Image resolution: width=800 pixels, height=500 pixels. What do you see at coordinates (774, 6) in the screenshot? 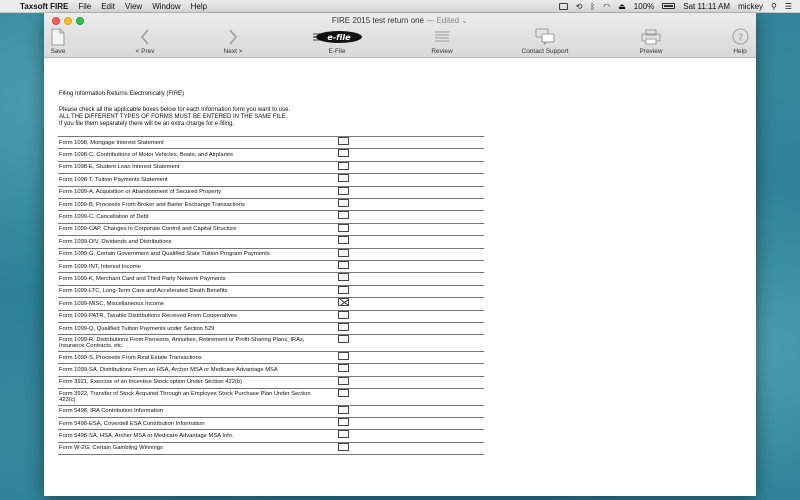
I see `spotlight-icon: ⚲` at bounding box center [774, 6].